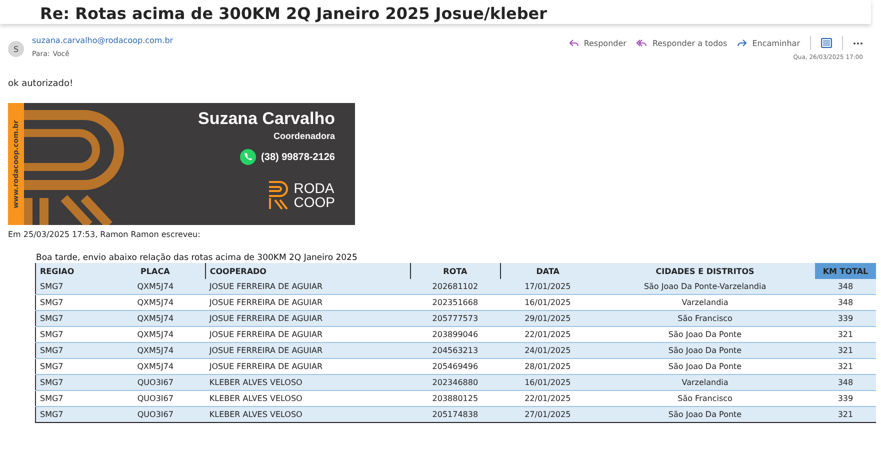 Image resolution: width=881 pixels, height=468 pixels. Describe the element at coordinates (105, 234) in the screenshot. I see `quote-header: Em 25/03/2025 17:53, Ramon Ramon escreveu:` at that location.